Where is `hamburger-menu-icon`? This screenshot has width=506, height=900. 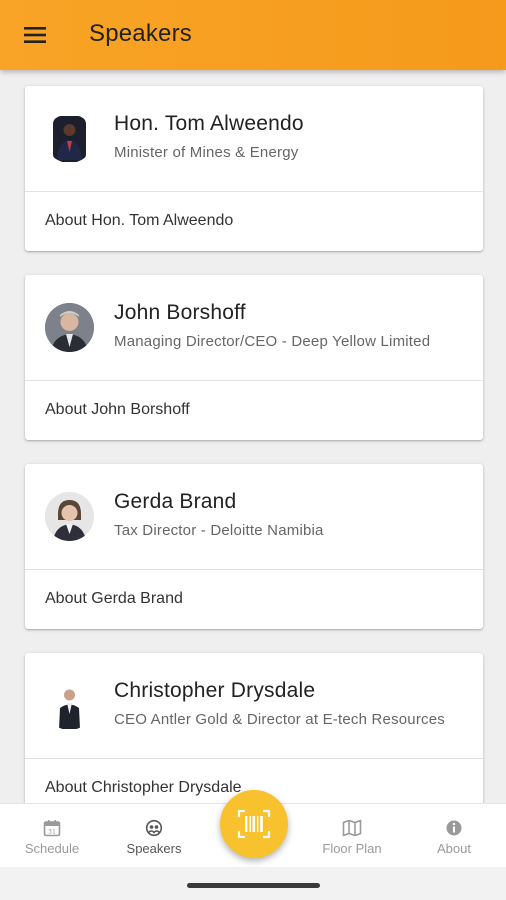
hamburger-menu-icon is located at coordinates (35, 35).